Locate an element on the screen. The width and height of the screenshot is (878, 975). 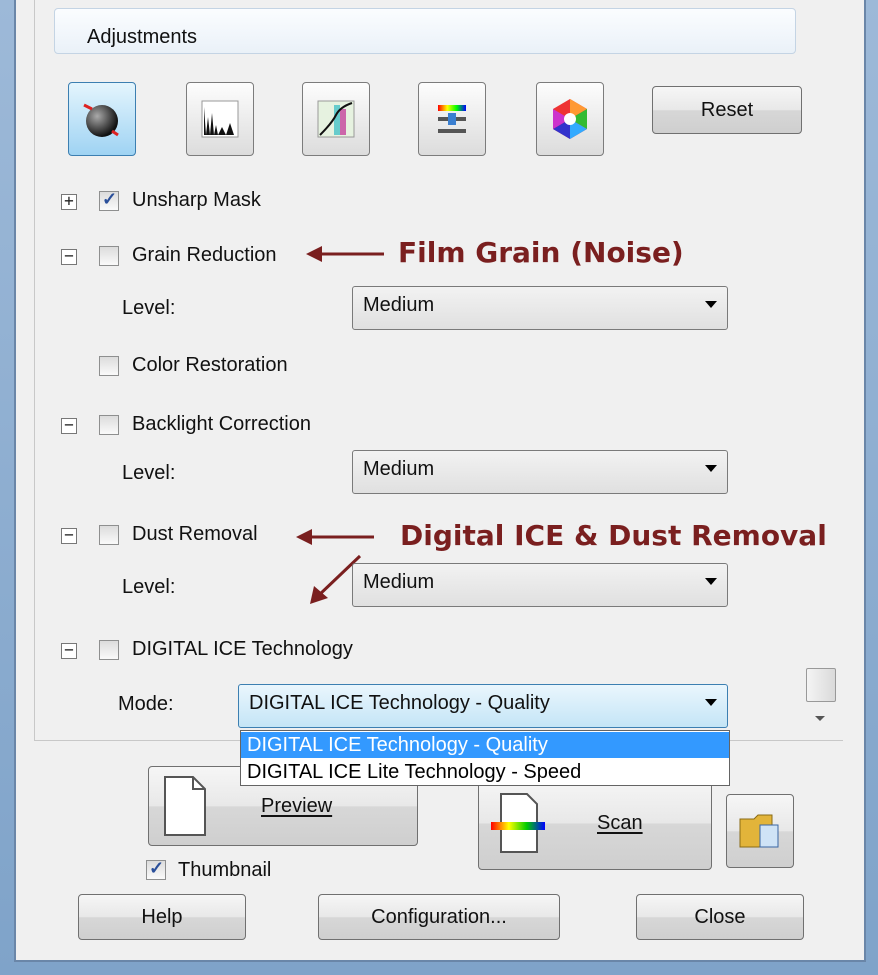
annotation-arrow-grain is located at coordinates (345, 254).